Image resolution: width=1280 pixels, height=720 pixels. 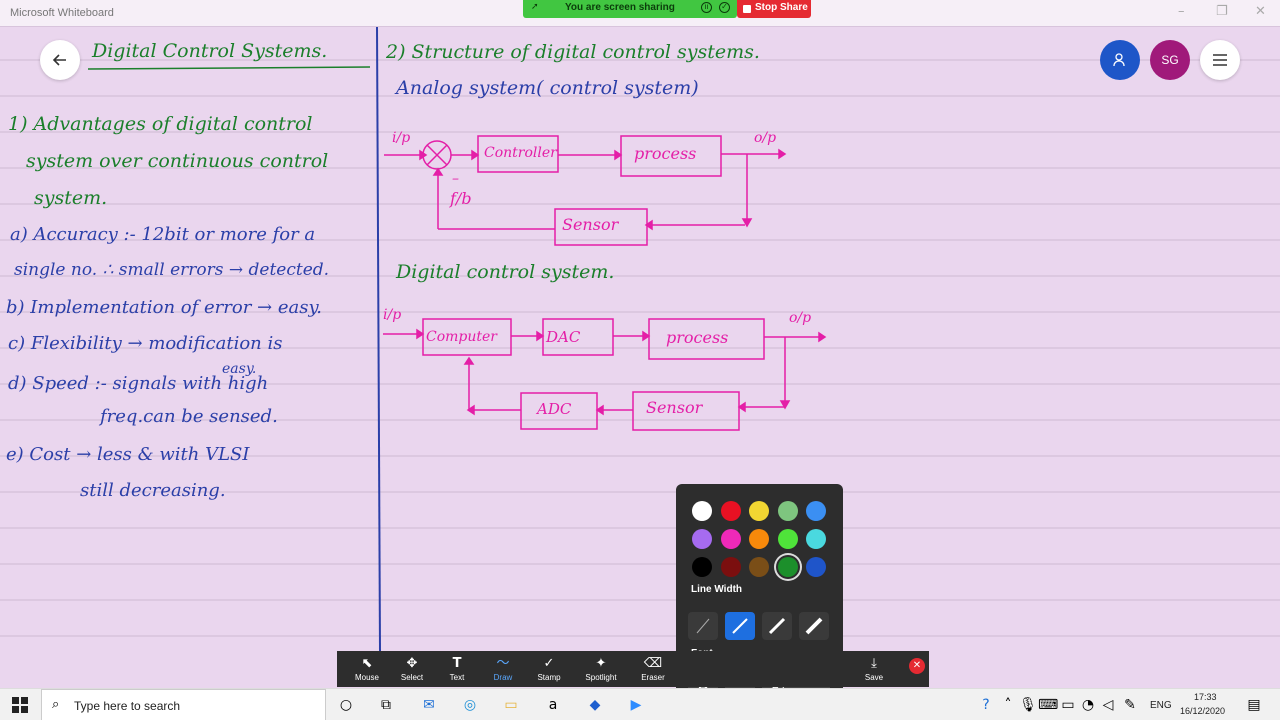 What do you see at coordinates (20, 705) in the screenshot?
I see `windows-start-icon` at bounding box center [20, 705].